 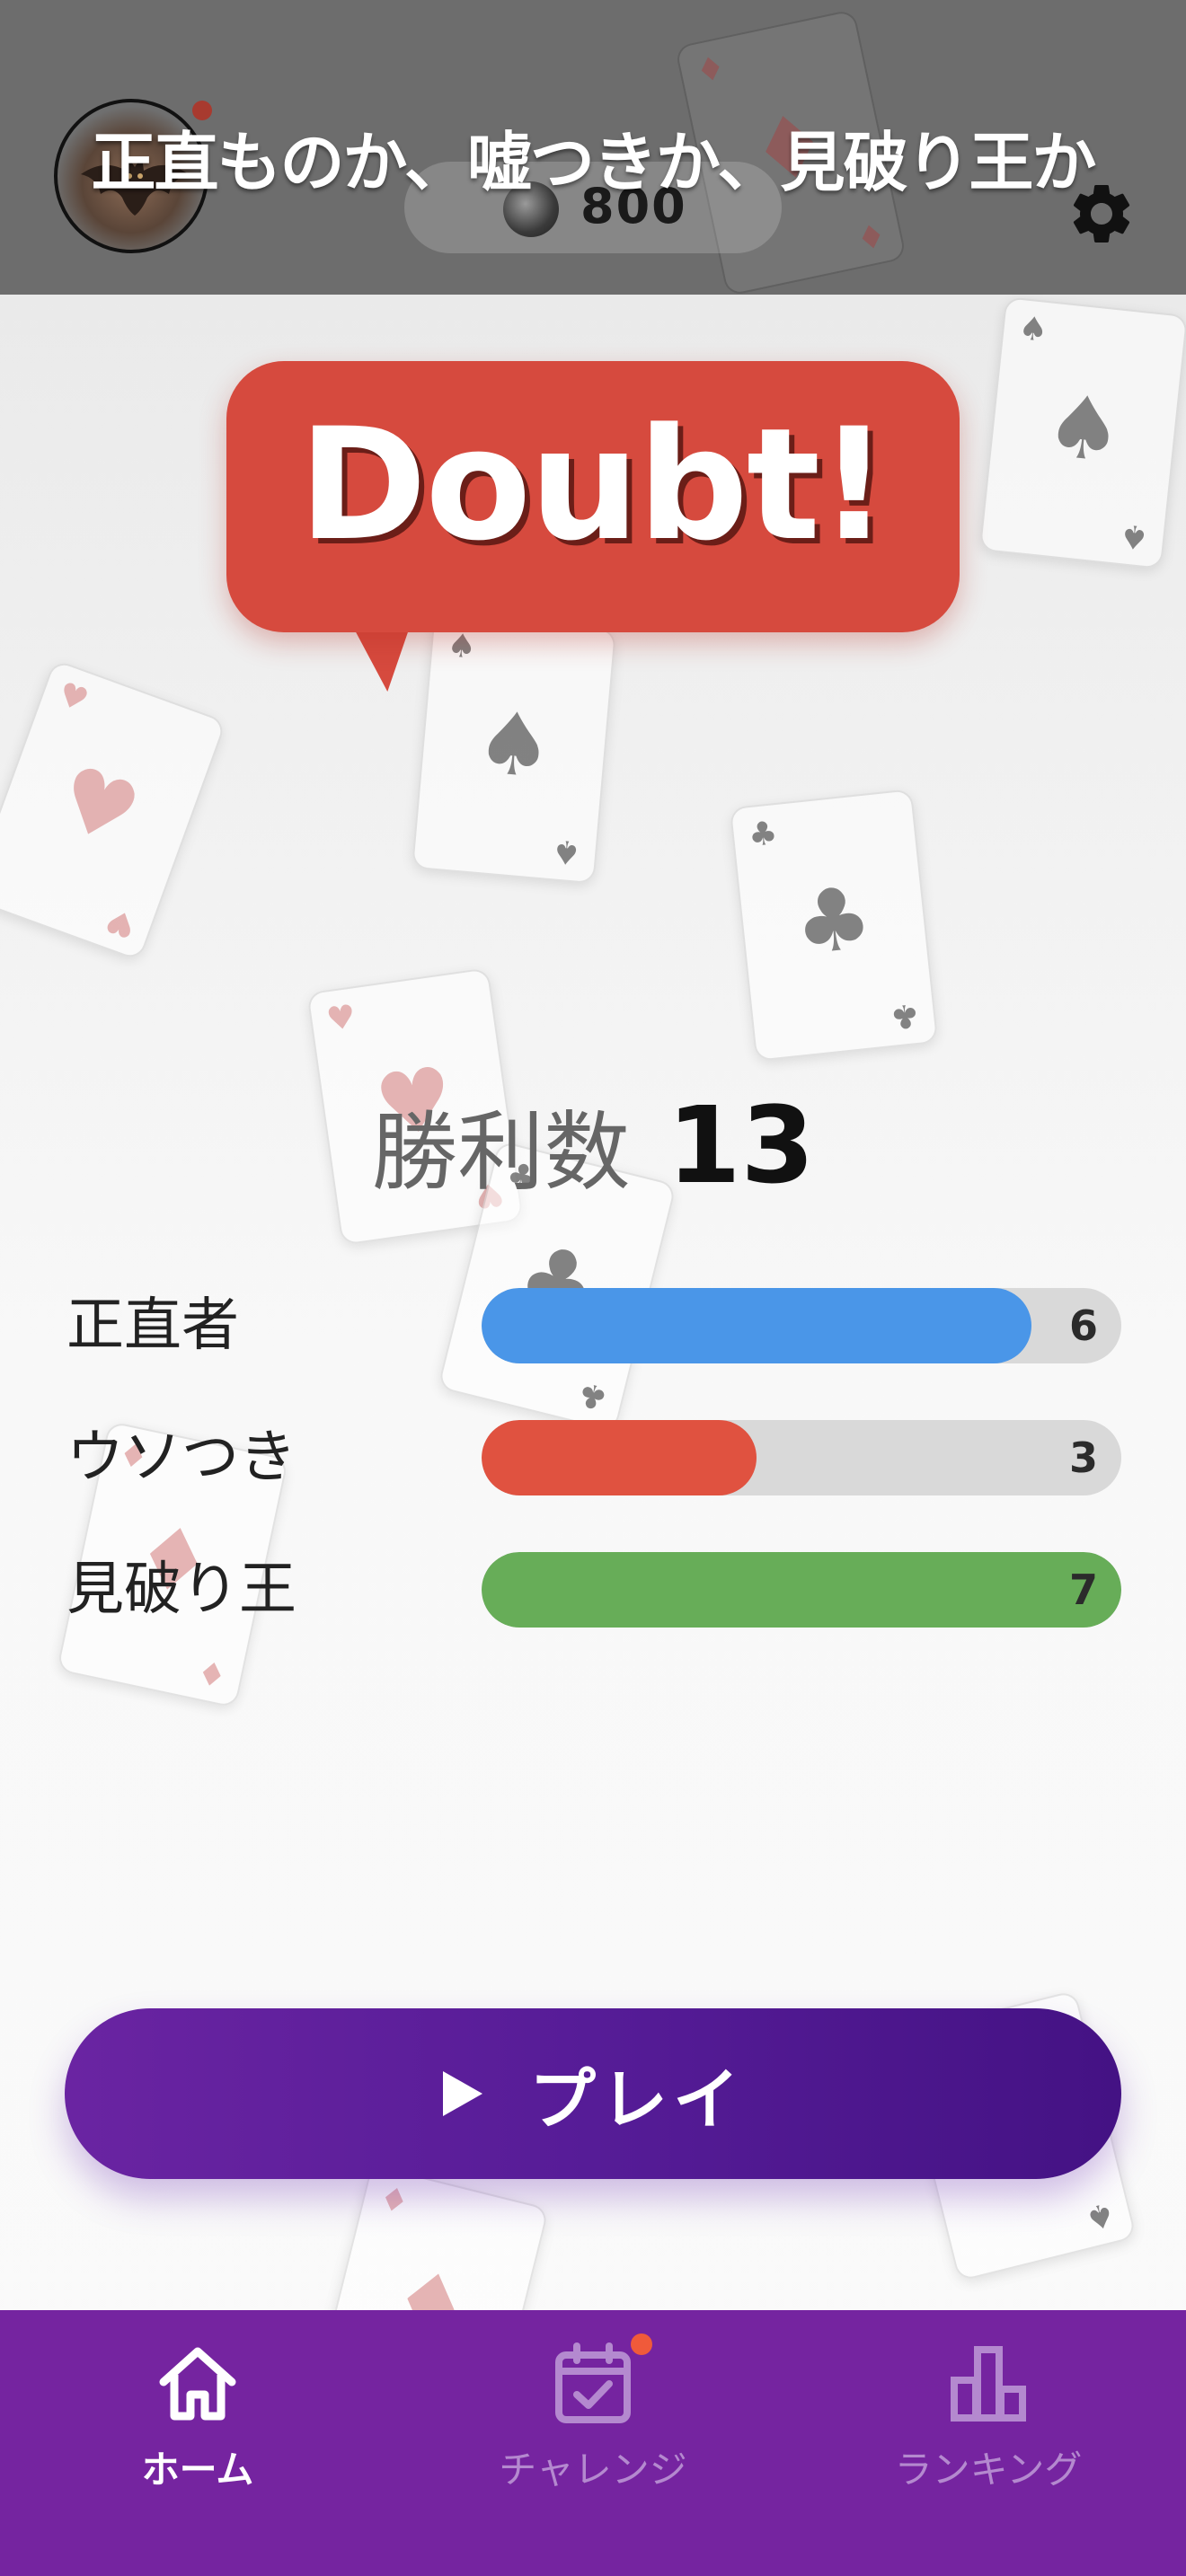 I want to click on doubt-speech-bubble: Doubt!, so click(x=593, y=496).